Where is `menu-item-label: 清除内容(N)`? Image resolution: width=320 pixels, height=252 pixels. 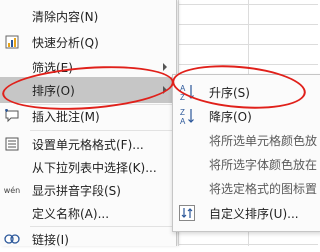
menu-item-label: 清除内容(N) is located at coordinates (65, 16).